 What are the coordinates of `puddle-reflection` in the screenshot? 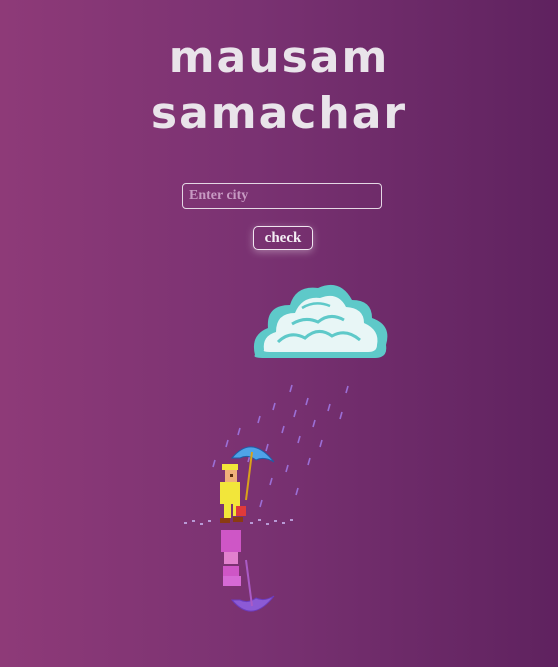 It's located at (248, 571).